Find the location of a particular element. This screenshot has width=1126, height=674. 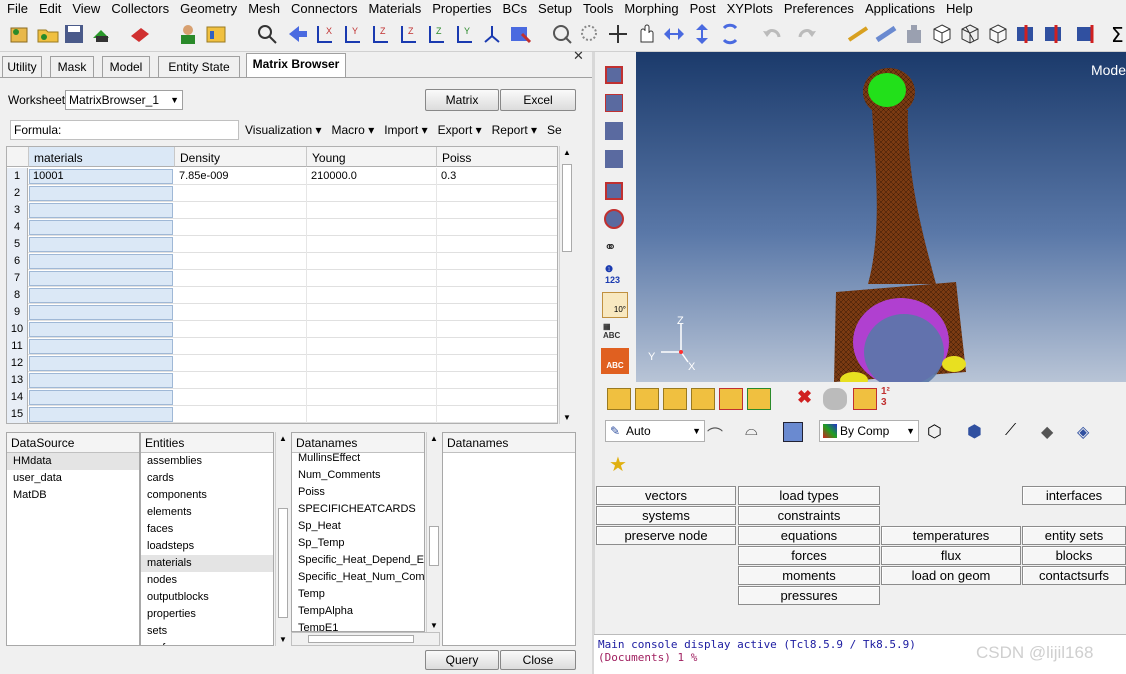

import-model-icon is located at coordinates (20, 34).